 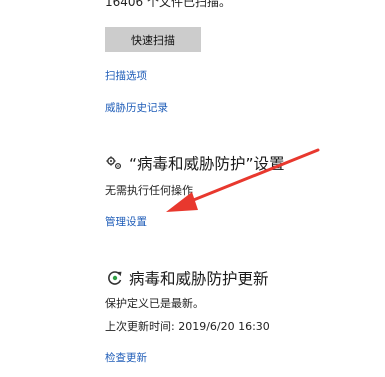 I want to click on protection-settings-status: 无需执行任何操作, so click(x=149, y=190).